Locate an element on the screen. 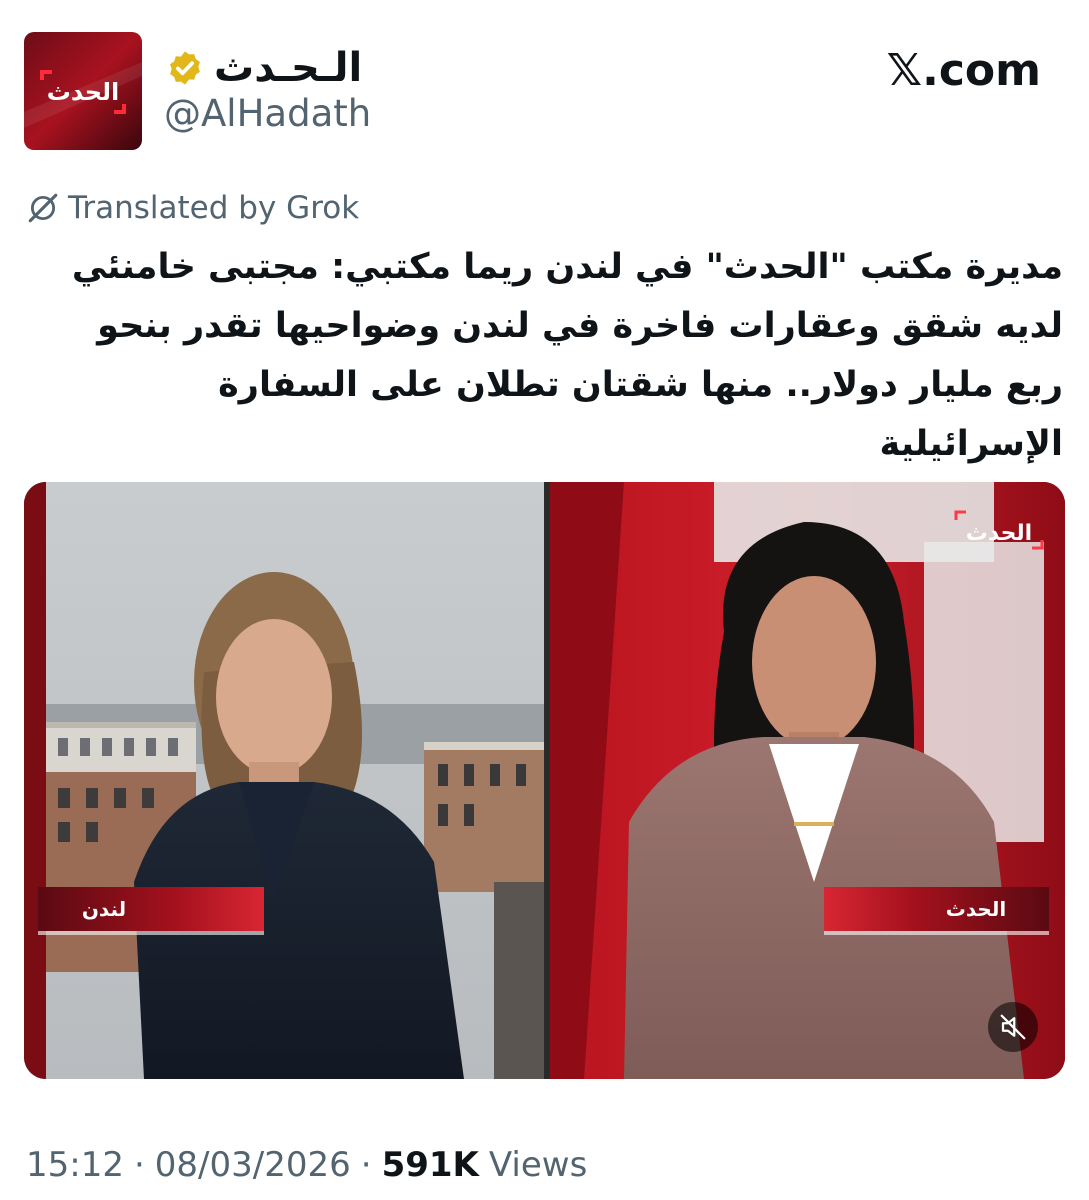 The image size is (1089, 1200). right-caption-bar: الحدث is located at coordinates (936, 911).